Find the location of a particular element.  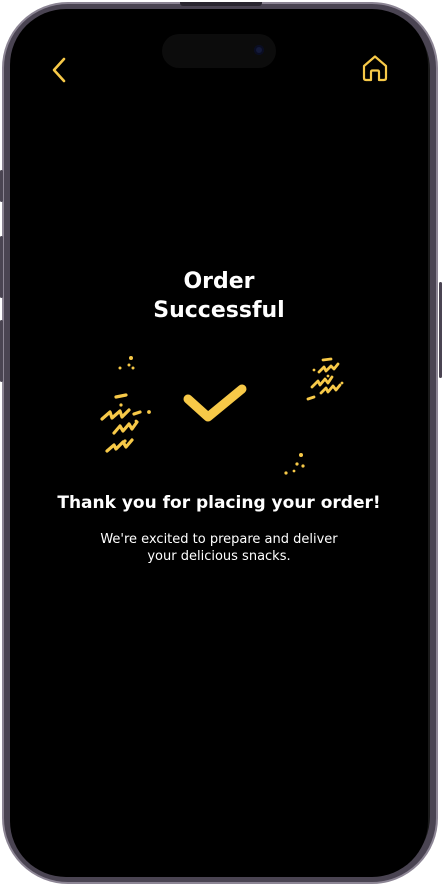

volume-up-button is located at coordinates (1, 267).